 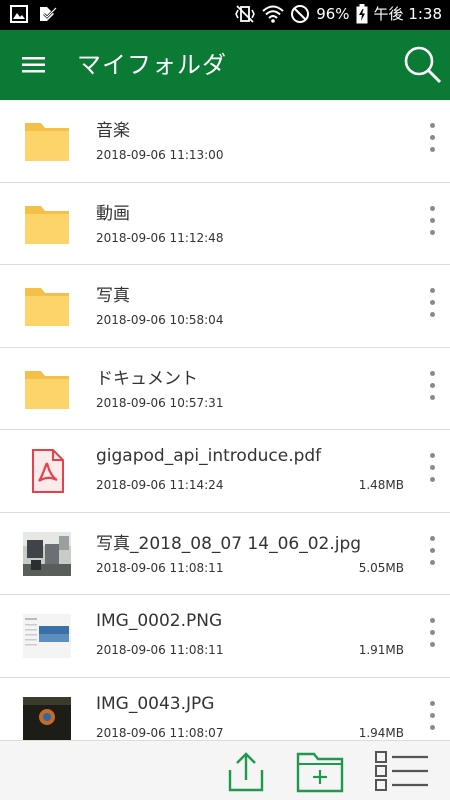 What do you see at coordinates (225, 306) in the screenshot?
I see `list-item: 写真 2018-09-06 10:58:04` at bounding box center [225, 306].